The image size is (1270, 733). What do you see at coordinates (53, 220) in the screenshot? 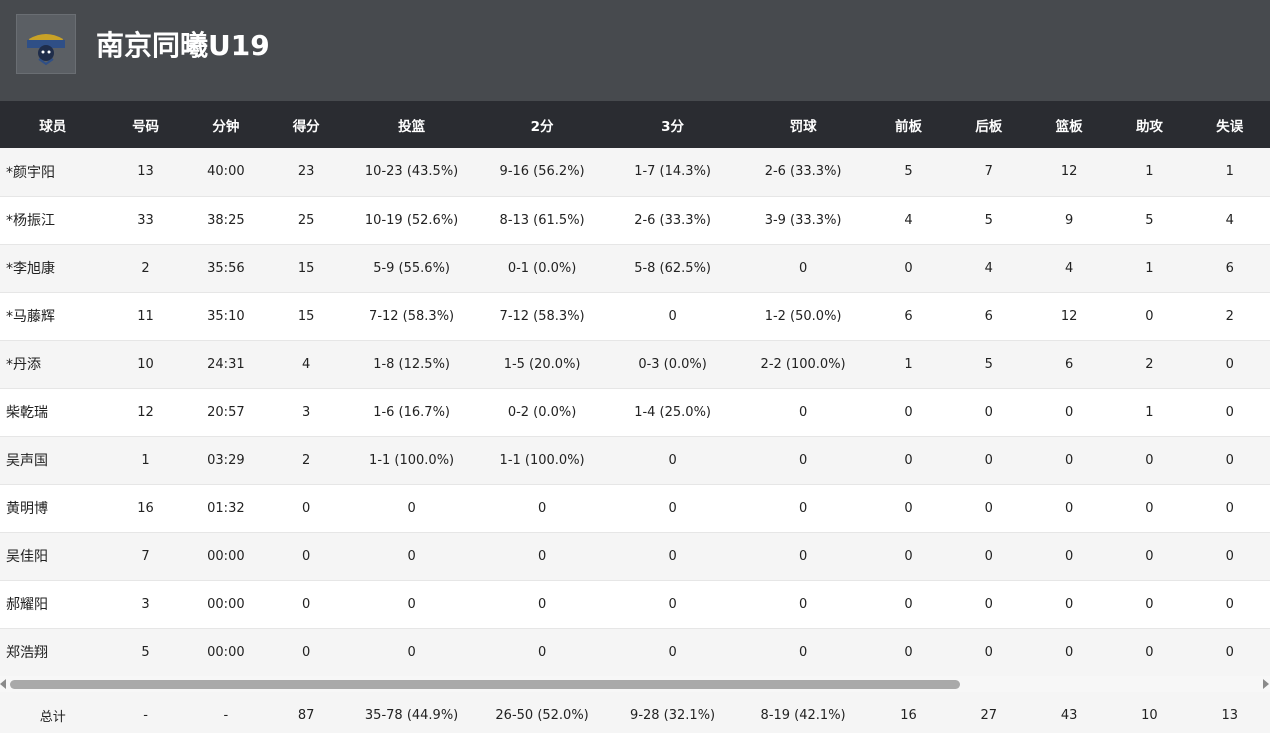
I see `player-name-cell: *杨振江` at bounding box center [53, 220].